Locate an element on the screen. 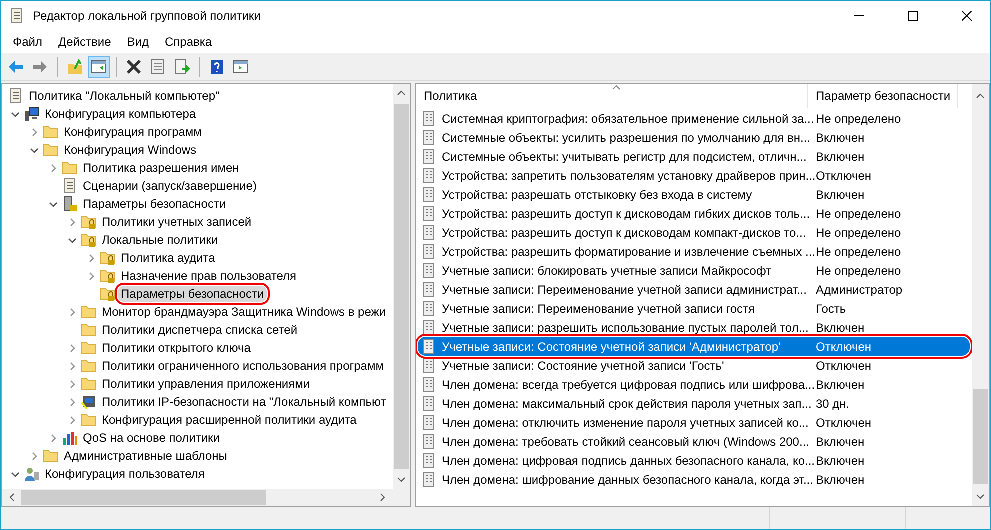 The width and height of the screenshot is (991, 530). policy-cell-text: Учетные записи: Переименование учетной записи гостя is located at coordinates (598, 309).